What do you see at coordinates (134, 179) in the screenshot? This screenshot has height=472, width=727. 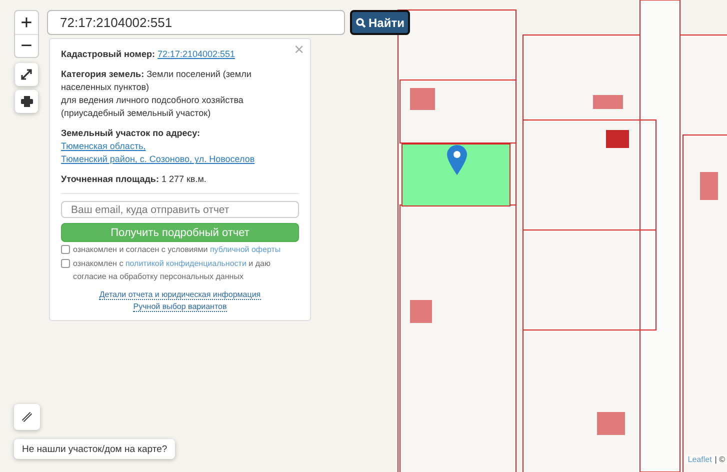 I see `parcel-info: Уточненная площадь: 1 277 кв.м.` at bounding box center [134, 179].